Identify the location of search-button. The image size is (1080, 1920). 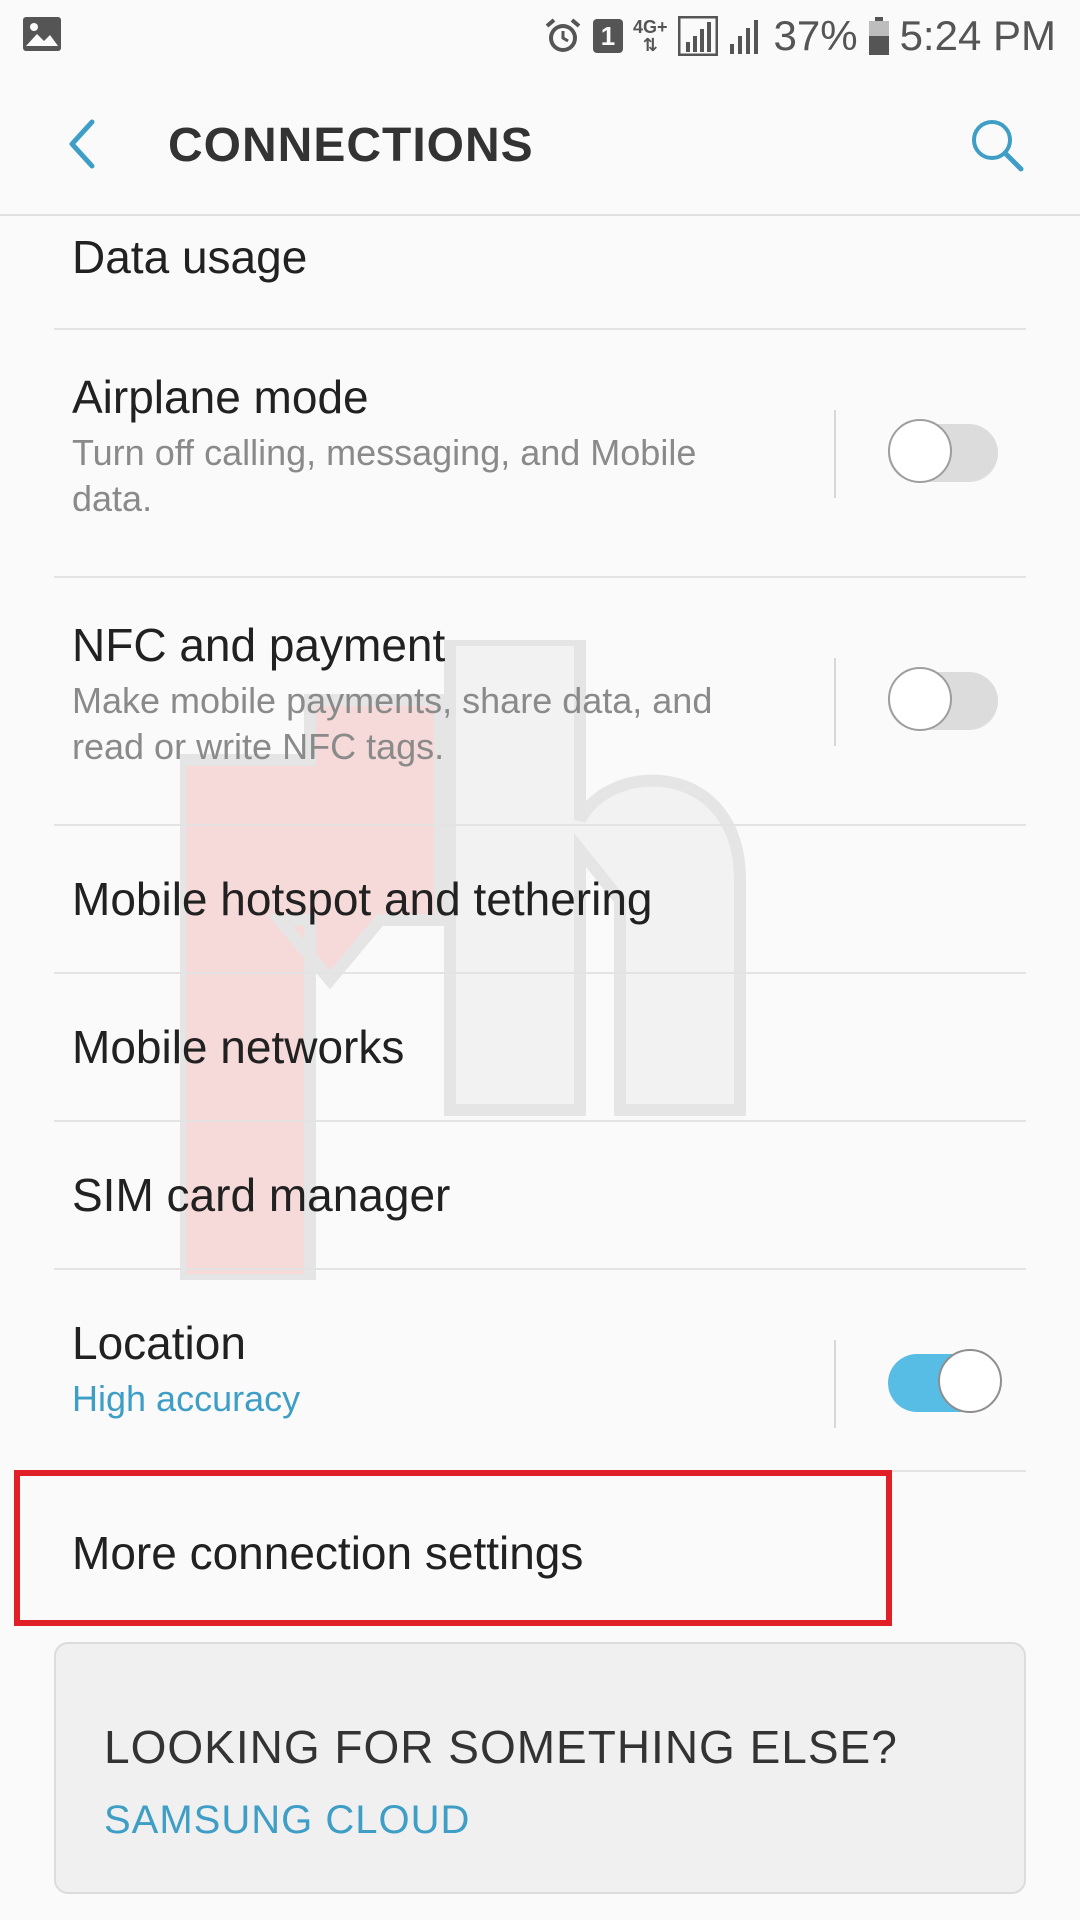
(997, 145).